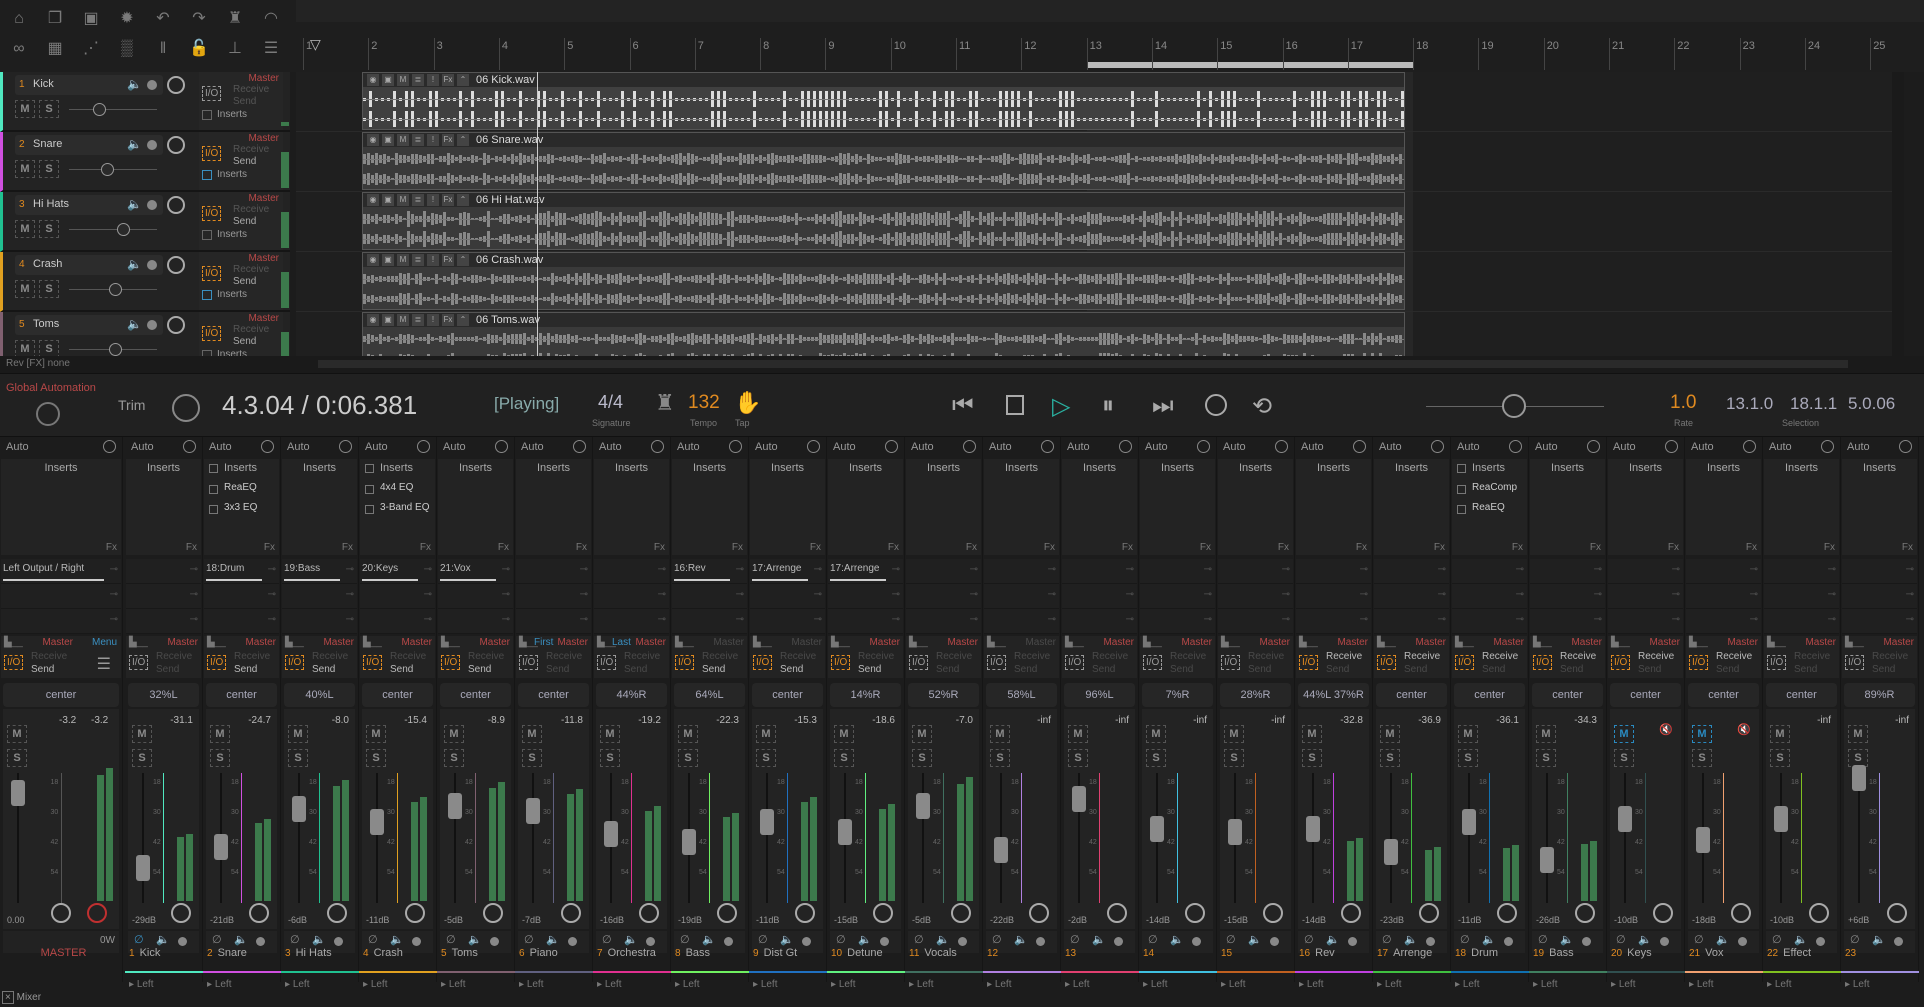 Image resolution: width=1924 pixels, height=1007 pixels. Describe the element at coordinates (1216, 405) in the screenshot. I see `record-button` at that location.